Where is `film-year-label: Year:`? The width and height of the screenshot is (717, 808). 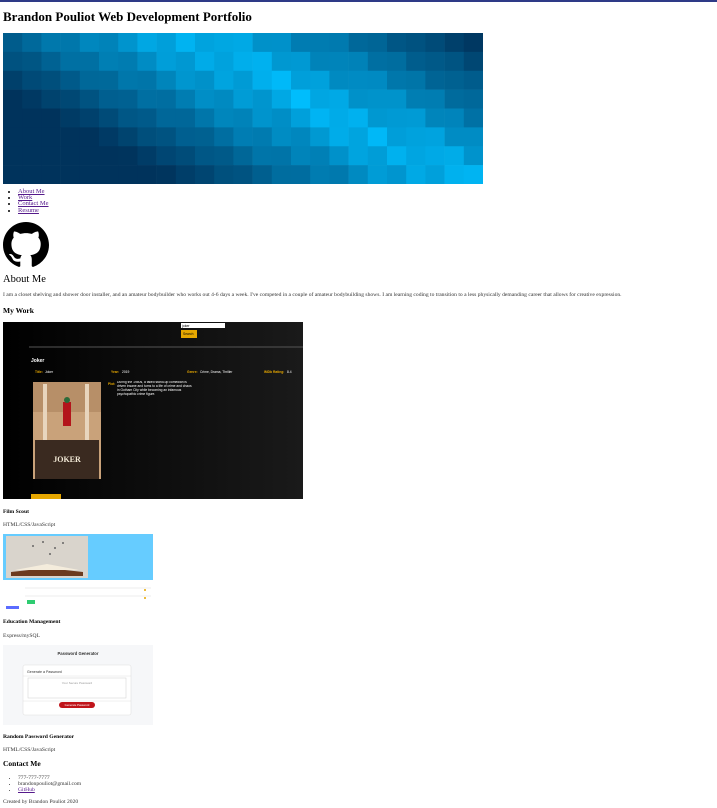 film-year-label: Year: is located at coordinates (115, 372).